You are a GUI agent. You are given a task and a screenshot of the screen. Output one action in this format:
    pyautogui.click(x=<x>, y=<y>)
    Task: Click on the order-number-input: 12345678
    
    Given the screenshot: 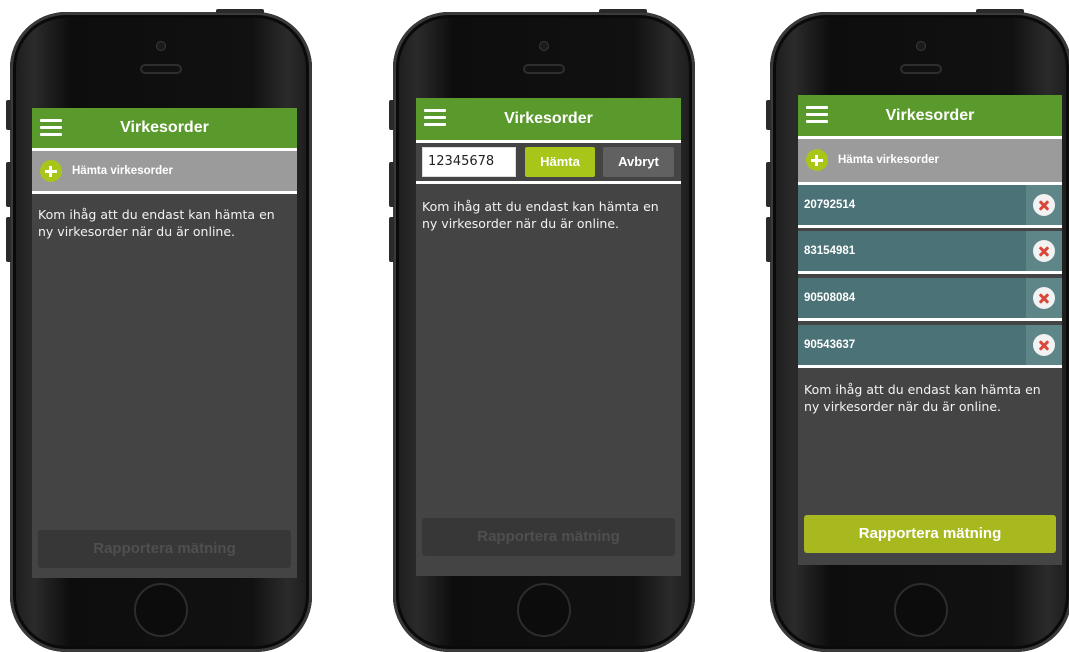 What is the action you would take?
    pyautogui.click(x=469, y=162)
    